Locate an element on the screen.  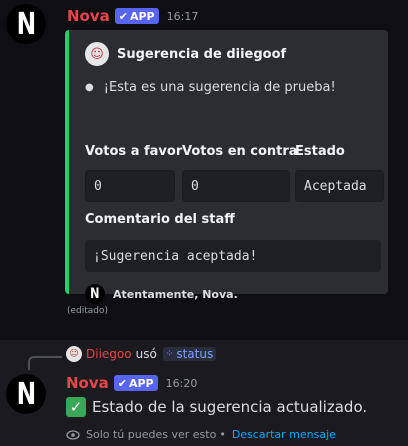
slash-command-chip: ⁘ status is located at coordinates (189, 354).